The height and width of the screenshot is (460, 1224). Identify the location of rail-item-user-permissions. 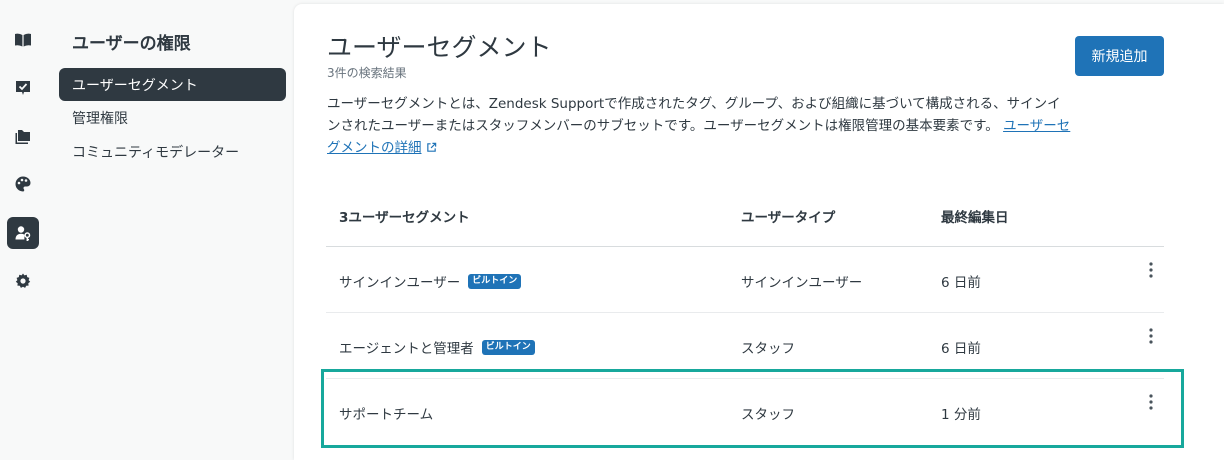
(23, 233).